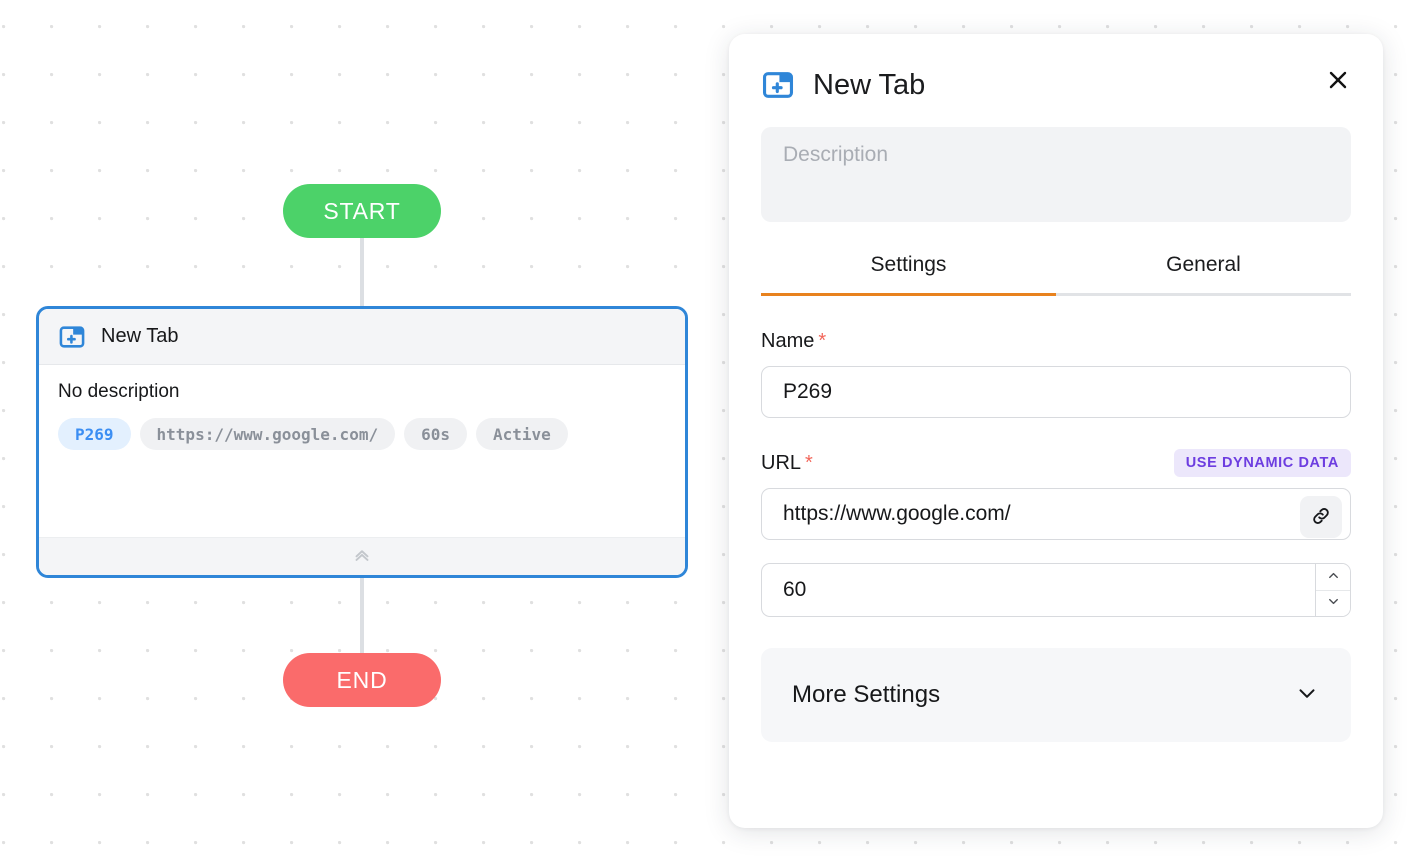 Image resolution: width=1412 pixels, height=868 pixels. Describe the element at coordinates (1056, 392) in the screenshot. I see `name-input` at that location.